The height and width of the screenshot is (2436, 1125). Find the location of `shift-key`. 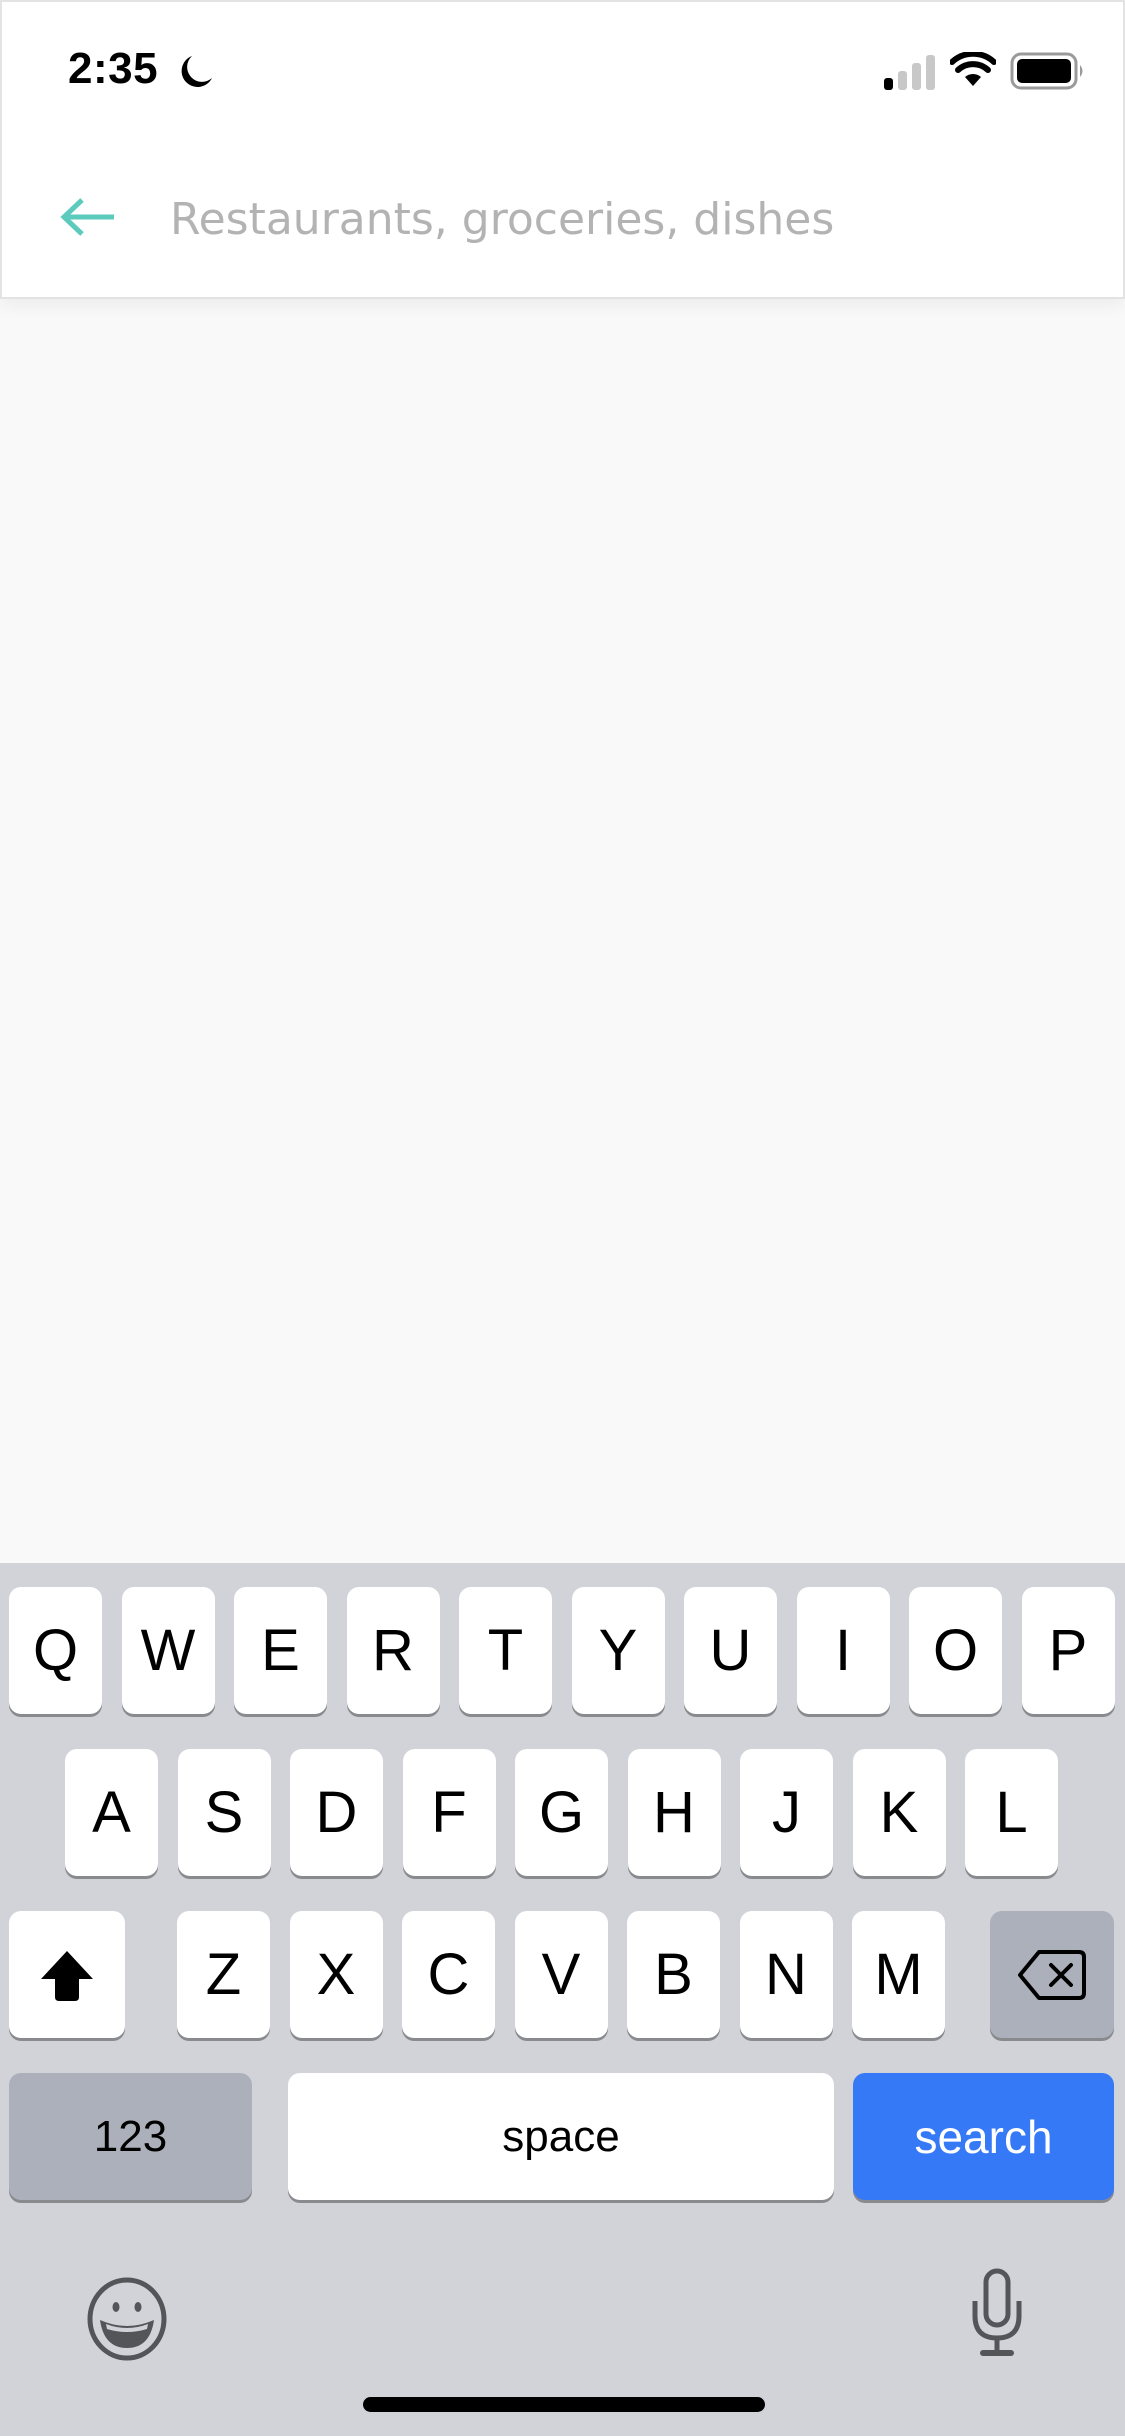

shift-key is located at coordinates (67, 1974).